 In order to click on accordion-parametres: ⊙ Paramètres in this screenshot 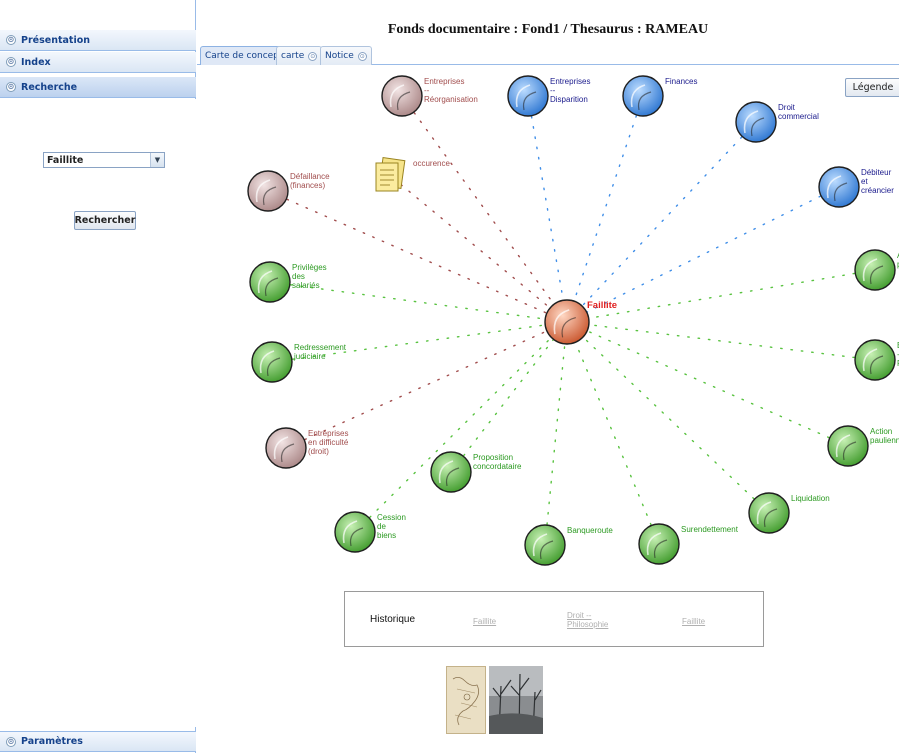, I will do `click(98, 741)`.